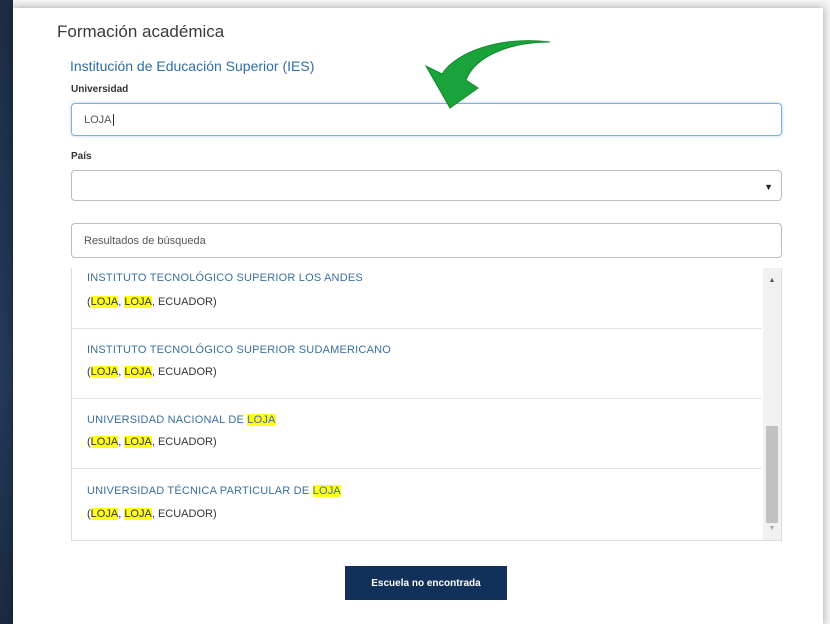  I want to click on scroll-down-arrow-icon: ▼, so click(772, 529).